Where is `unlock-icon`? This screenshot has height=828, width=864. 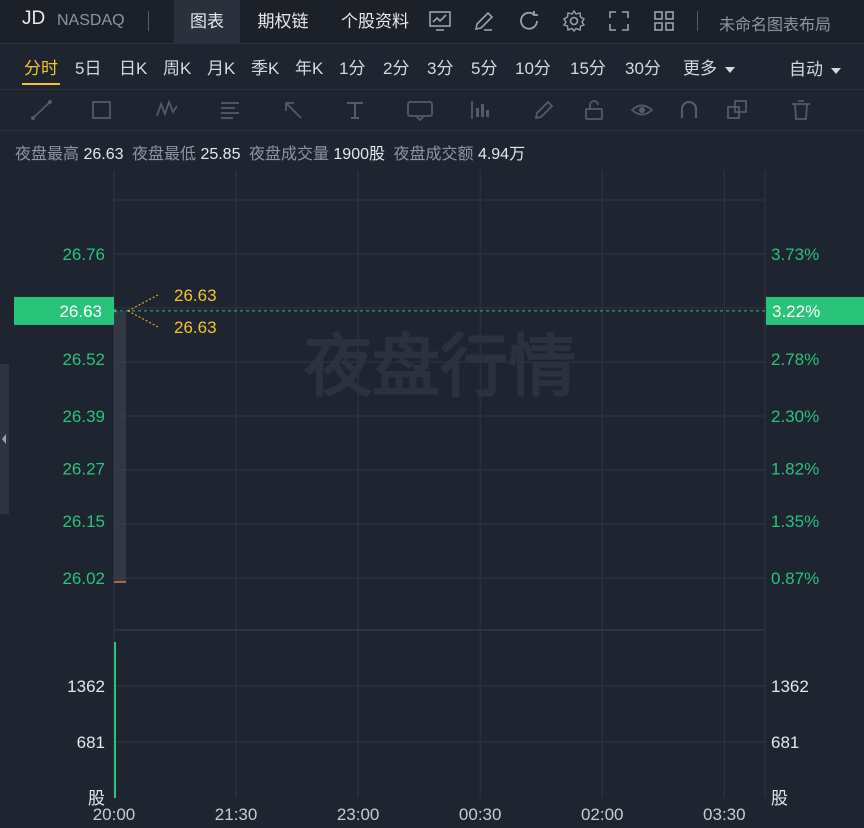 unlock-icon is located at coordinates (594, 110).